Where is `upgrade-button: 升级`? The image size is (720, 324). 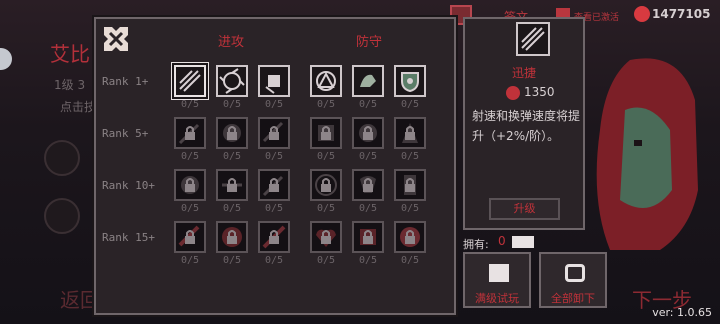
upgrade-button: 升级 is located at coordinates (524, 209).